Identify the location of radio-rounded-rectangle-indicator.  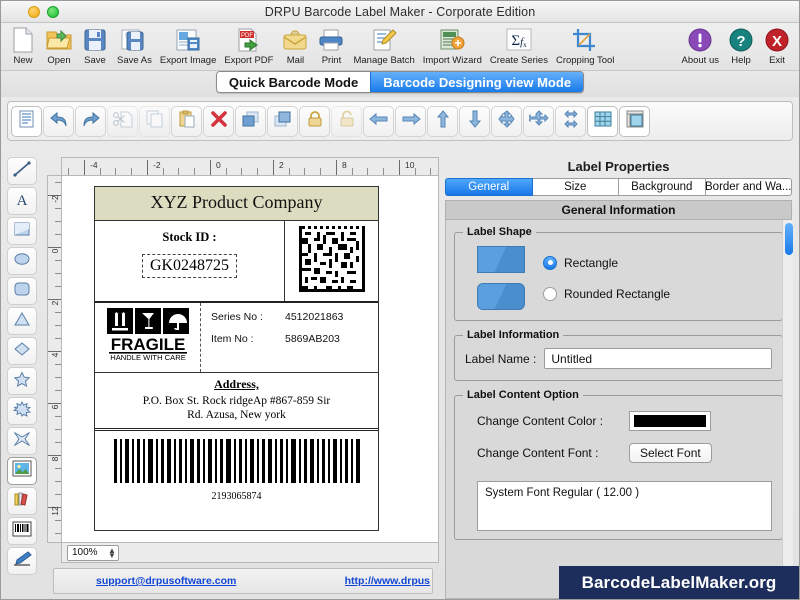
(550, 293).